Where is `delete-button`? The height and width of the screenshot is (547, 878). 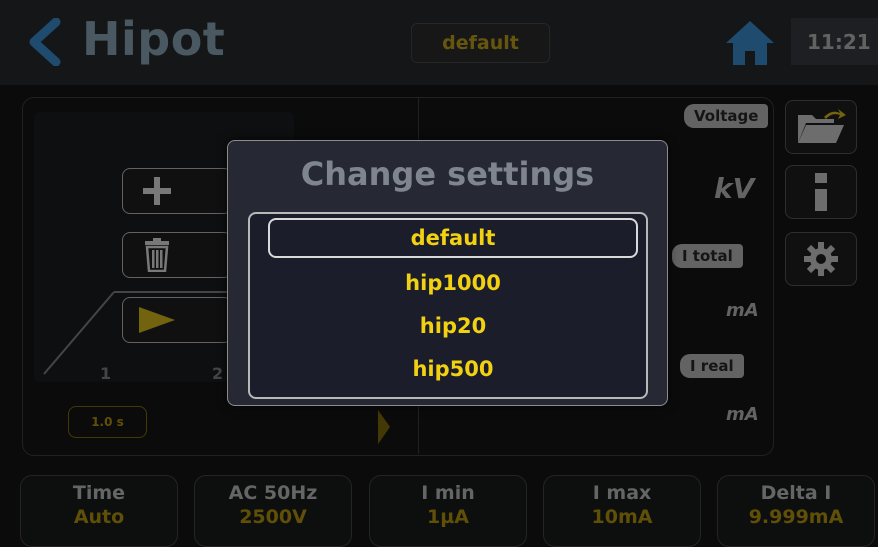 delete-button is located at coordinates (177, 255).